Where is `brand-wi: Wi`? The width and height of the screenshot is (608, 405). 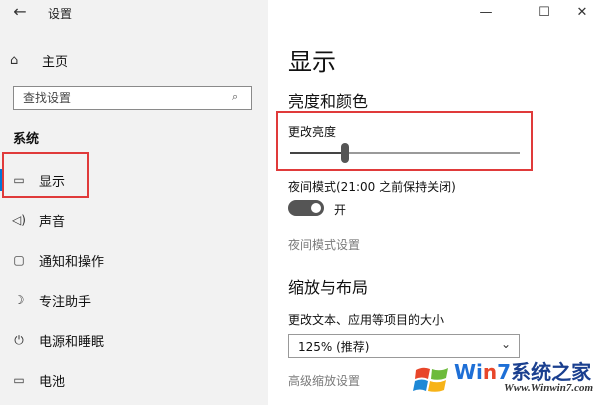
brand-wi: Wi is located at coordinates (468, 372).